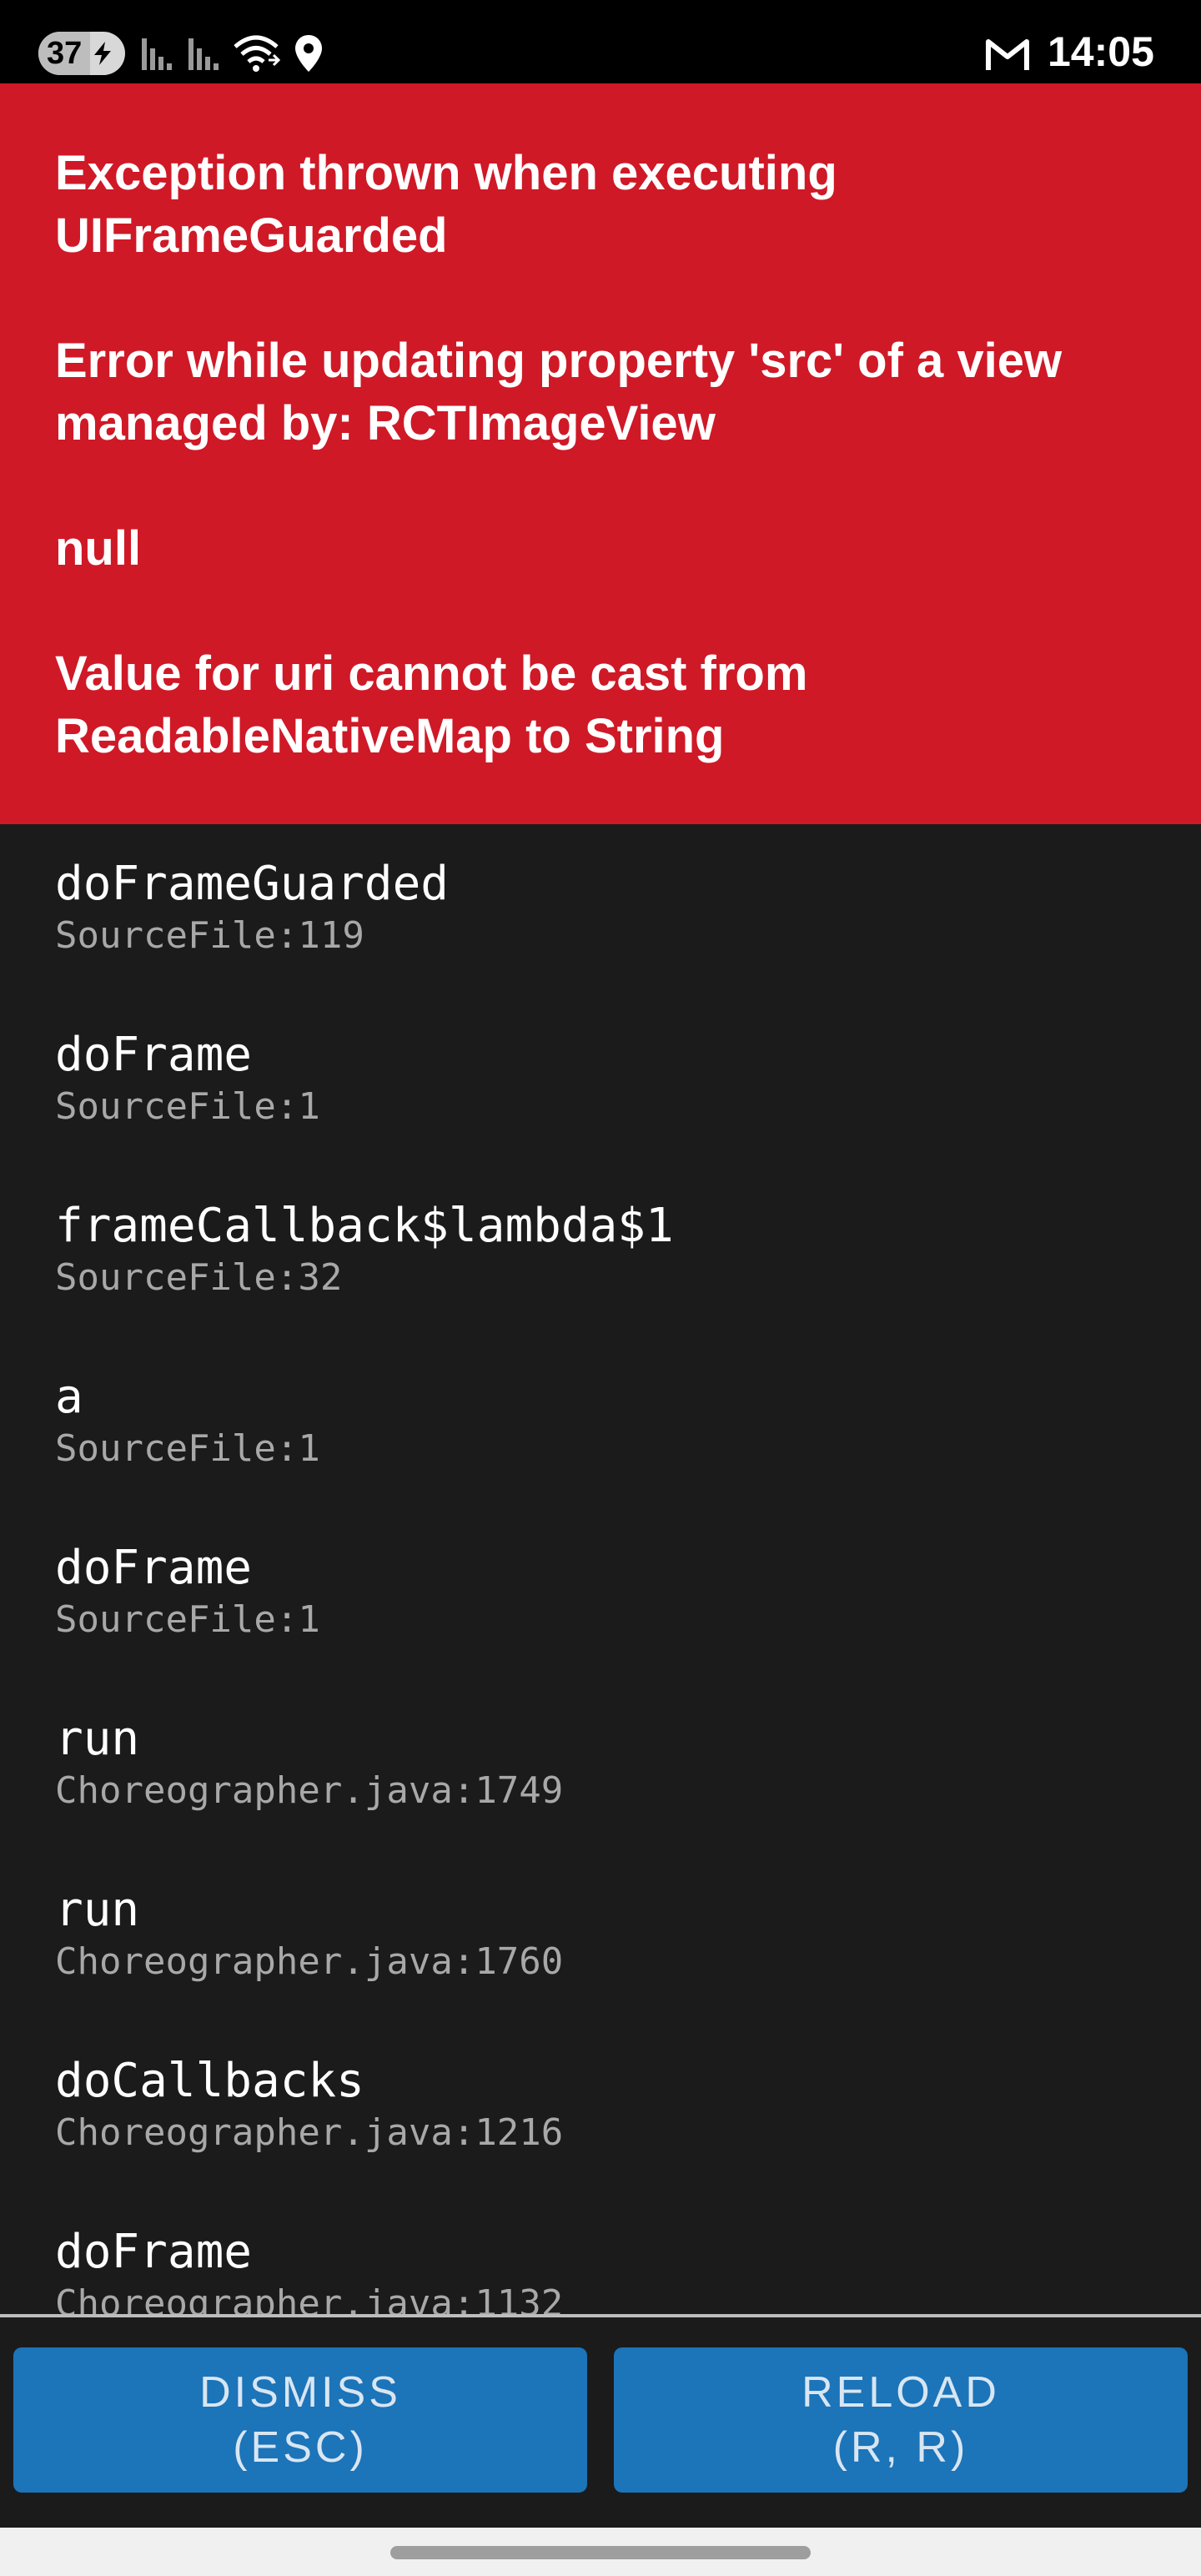 The width and height of the screenshot is (1201, 2576). I want to click on navigation-bar, so click(601, 2552).